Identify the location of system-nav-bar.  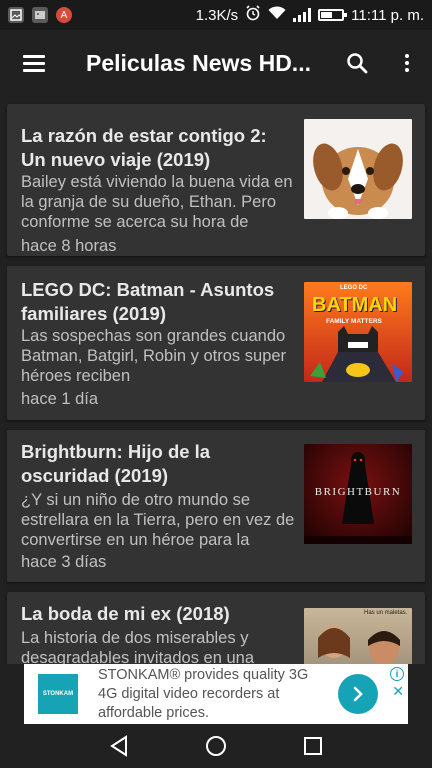
(216, 746).